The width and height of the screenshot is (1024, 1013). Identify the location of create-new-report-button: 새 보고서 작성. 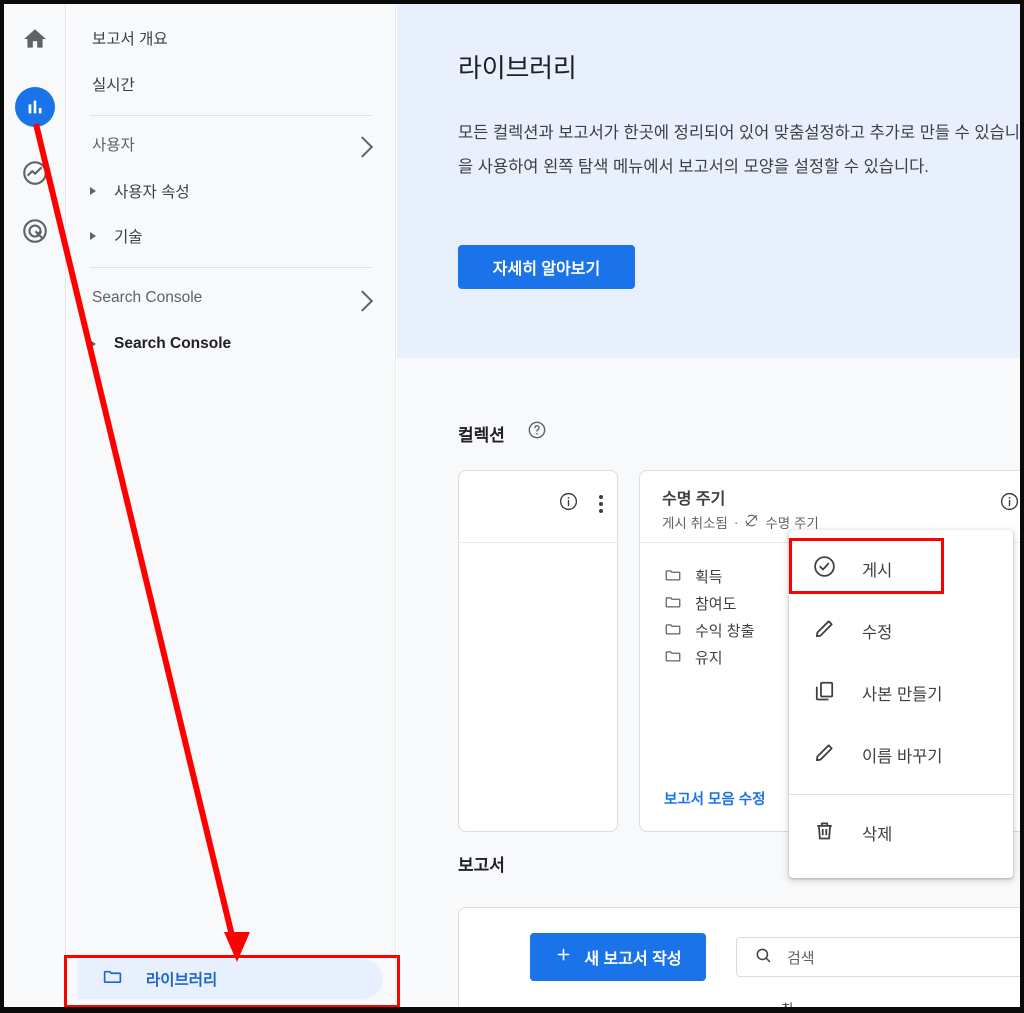
(618, 957).